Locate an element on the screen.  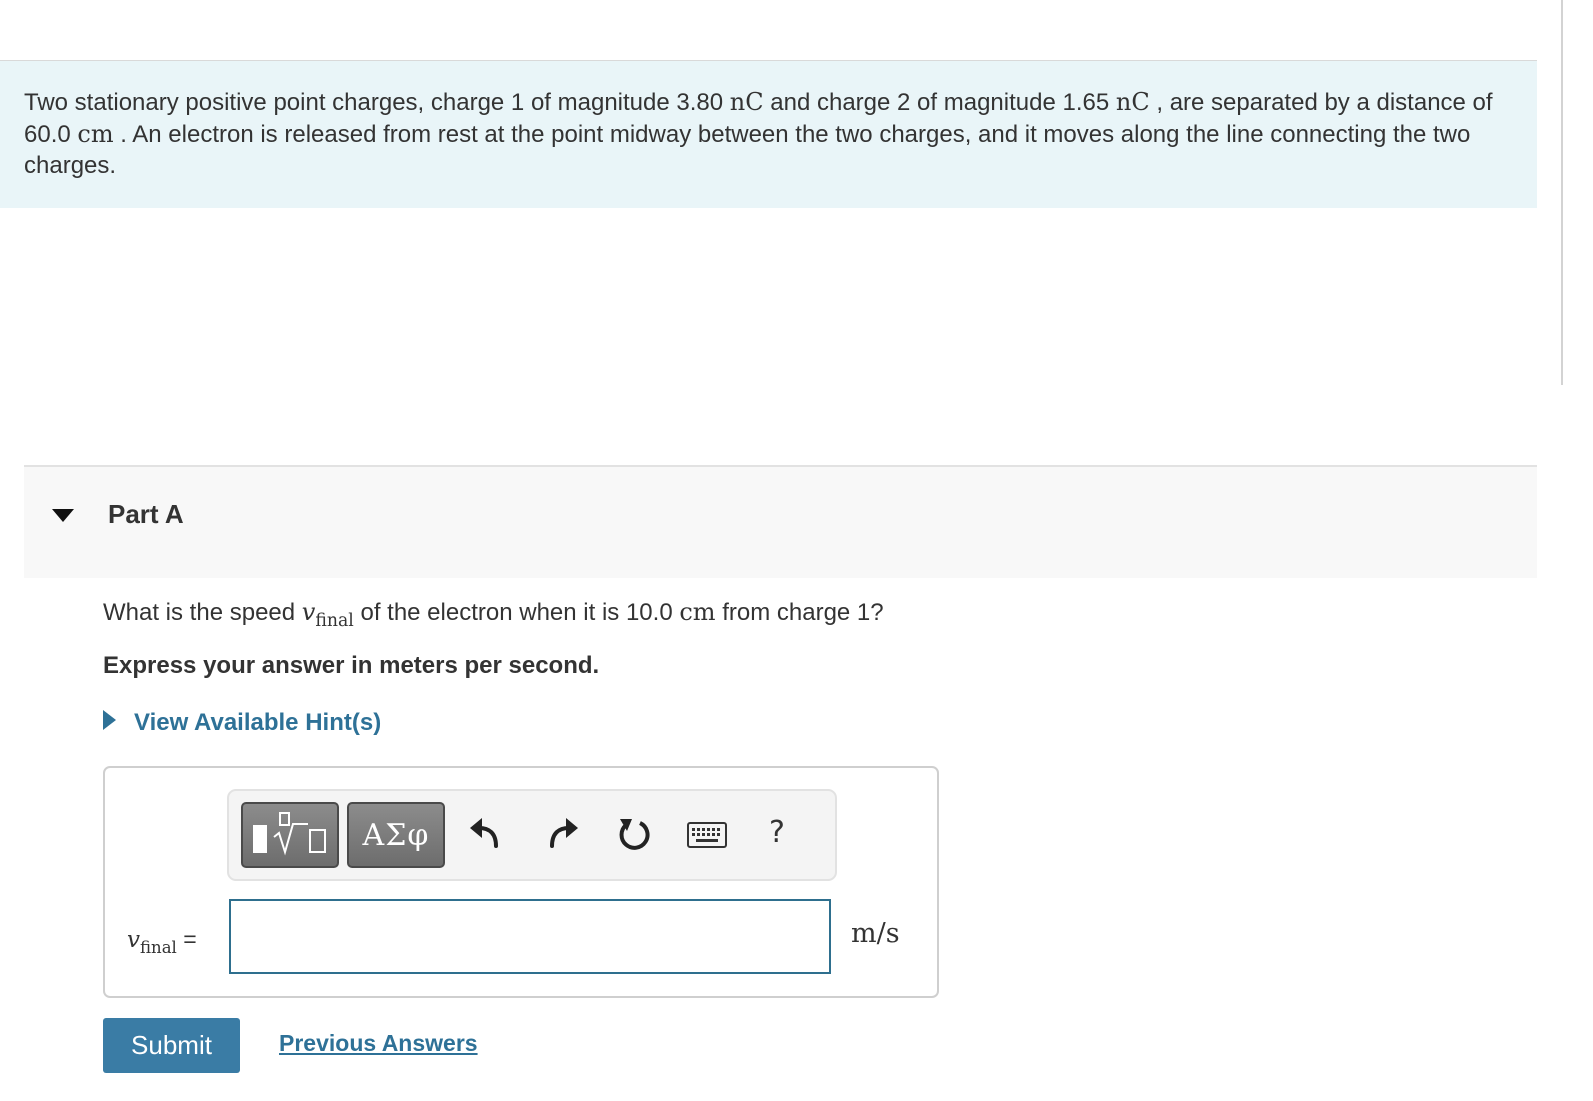
question-unit: cm is located at coordinates (697, 612).